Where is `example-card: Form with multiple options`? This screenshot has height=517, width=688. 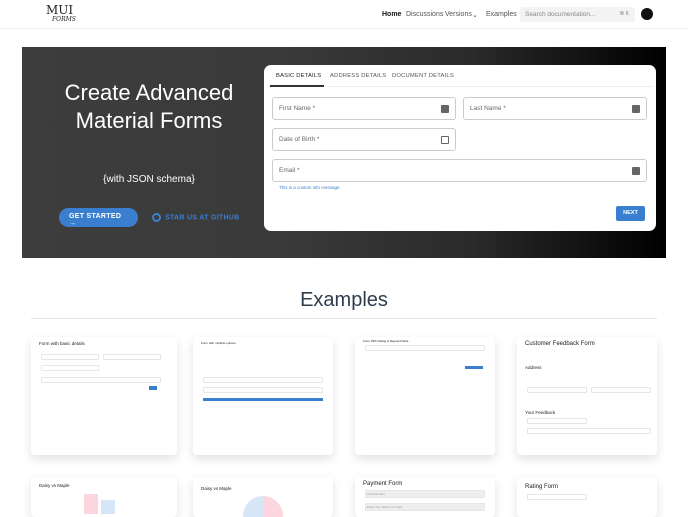
example-card: Form with multiple options is located at coordinates (263, 396).